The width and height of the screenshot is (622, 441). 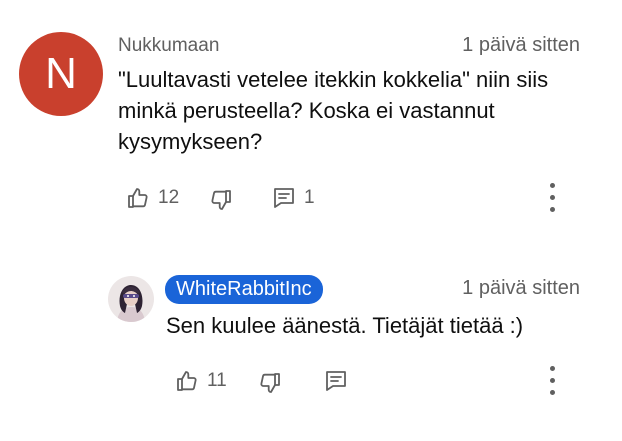 What do you see at coordinates (169, 197) in the screenshot?
I see `like-count: 12` at bounding box center [169, 197].